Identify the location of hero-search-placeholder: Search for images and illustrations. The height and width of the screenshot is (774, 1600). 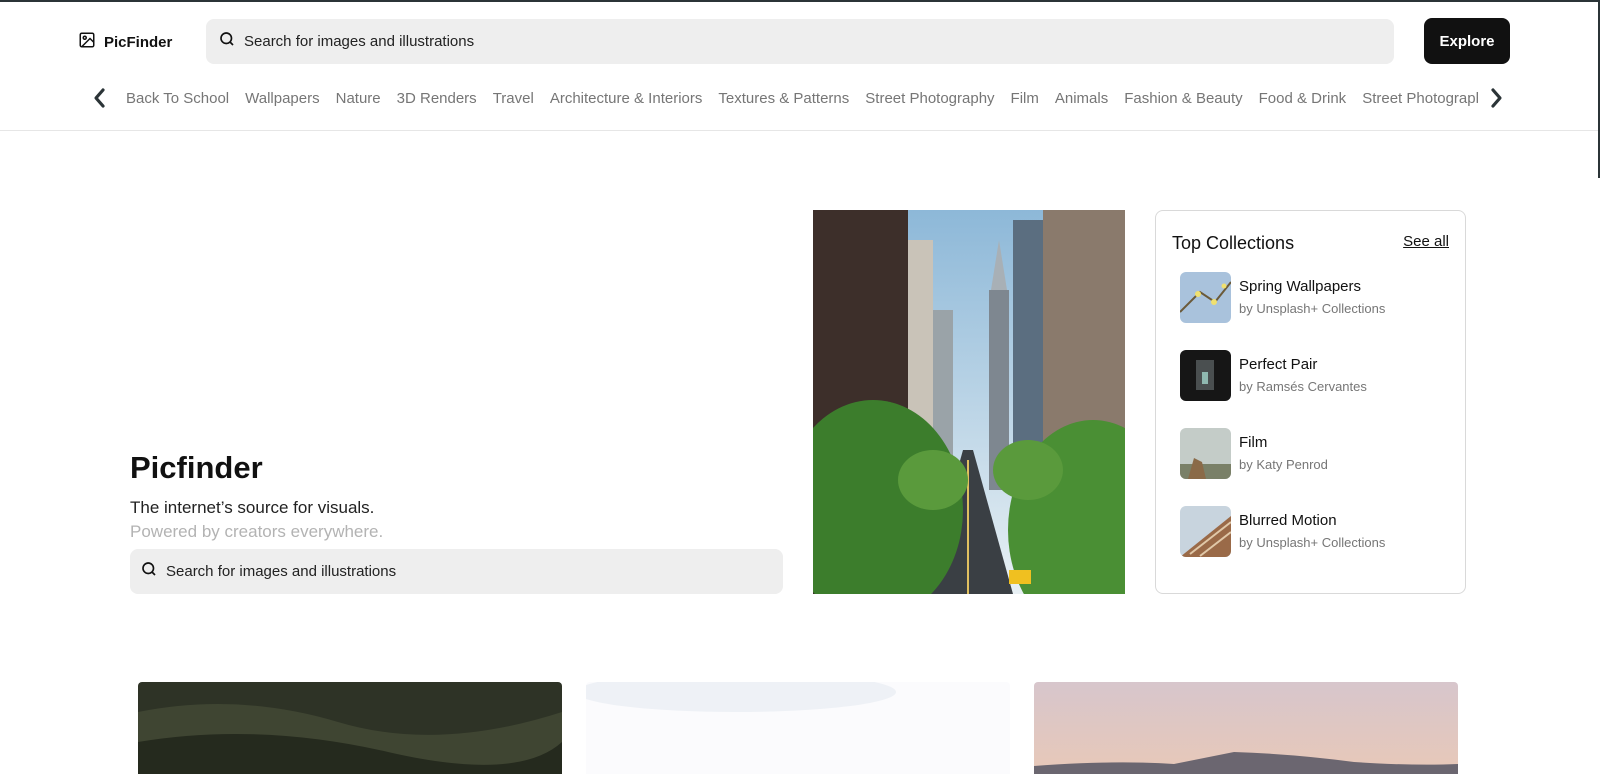
(281, 571).